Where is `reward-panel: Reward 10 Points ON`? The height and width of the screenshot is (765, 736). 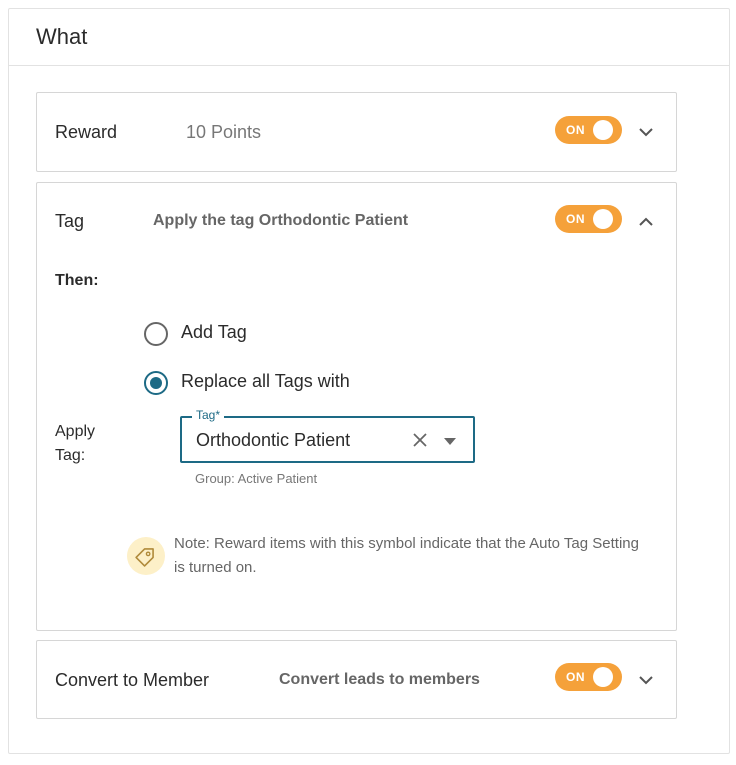
reward-panel: Reward 10 Points ON is located at coordinates (356, 132).